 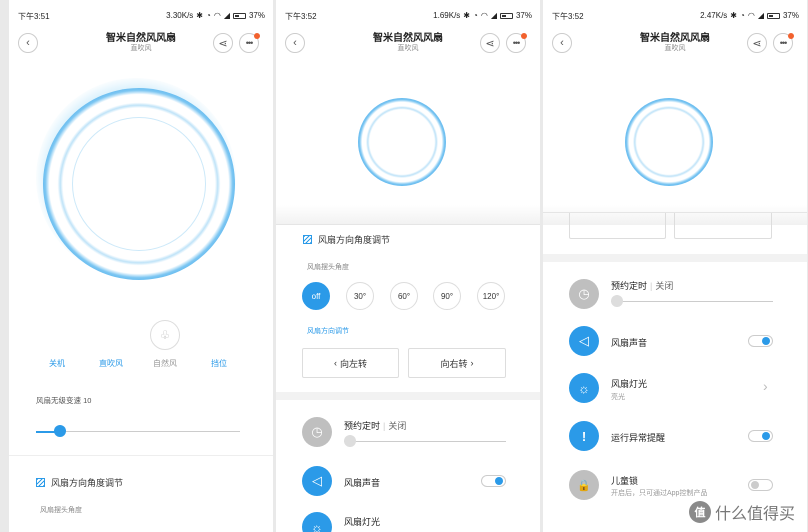 I want to click on angle-90-button: 90°, so click(x=447, y=296).